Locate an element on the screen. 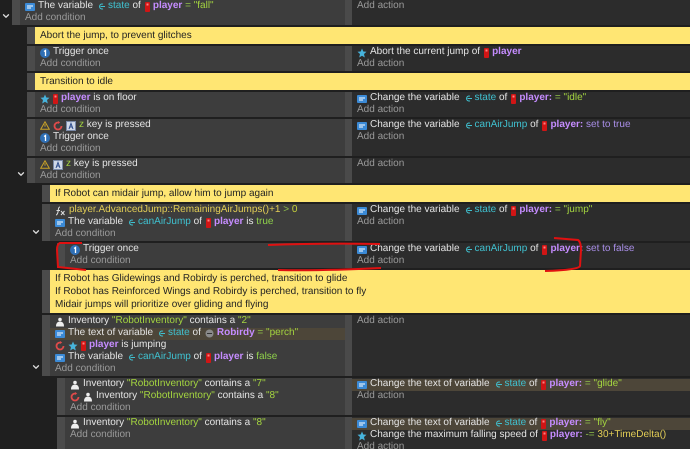  comment-text: Transition to idle is located at coordinates (77, 81).